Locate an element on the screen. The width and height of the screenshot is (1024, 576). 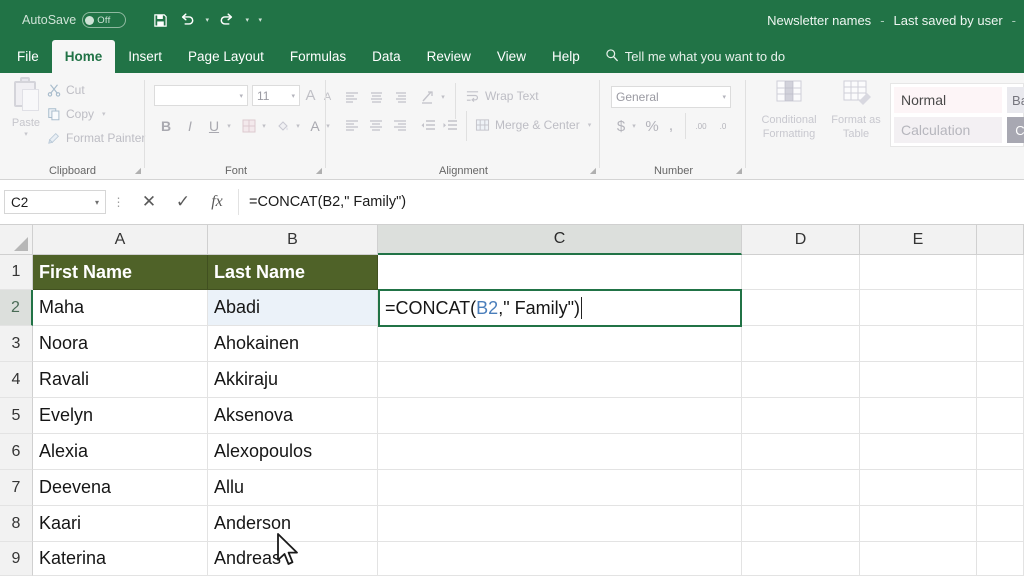
row-header-5: 5 is located at coordinates (16, 416).